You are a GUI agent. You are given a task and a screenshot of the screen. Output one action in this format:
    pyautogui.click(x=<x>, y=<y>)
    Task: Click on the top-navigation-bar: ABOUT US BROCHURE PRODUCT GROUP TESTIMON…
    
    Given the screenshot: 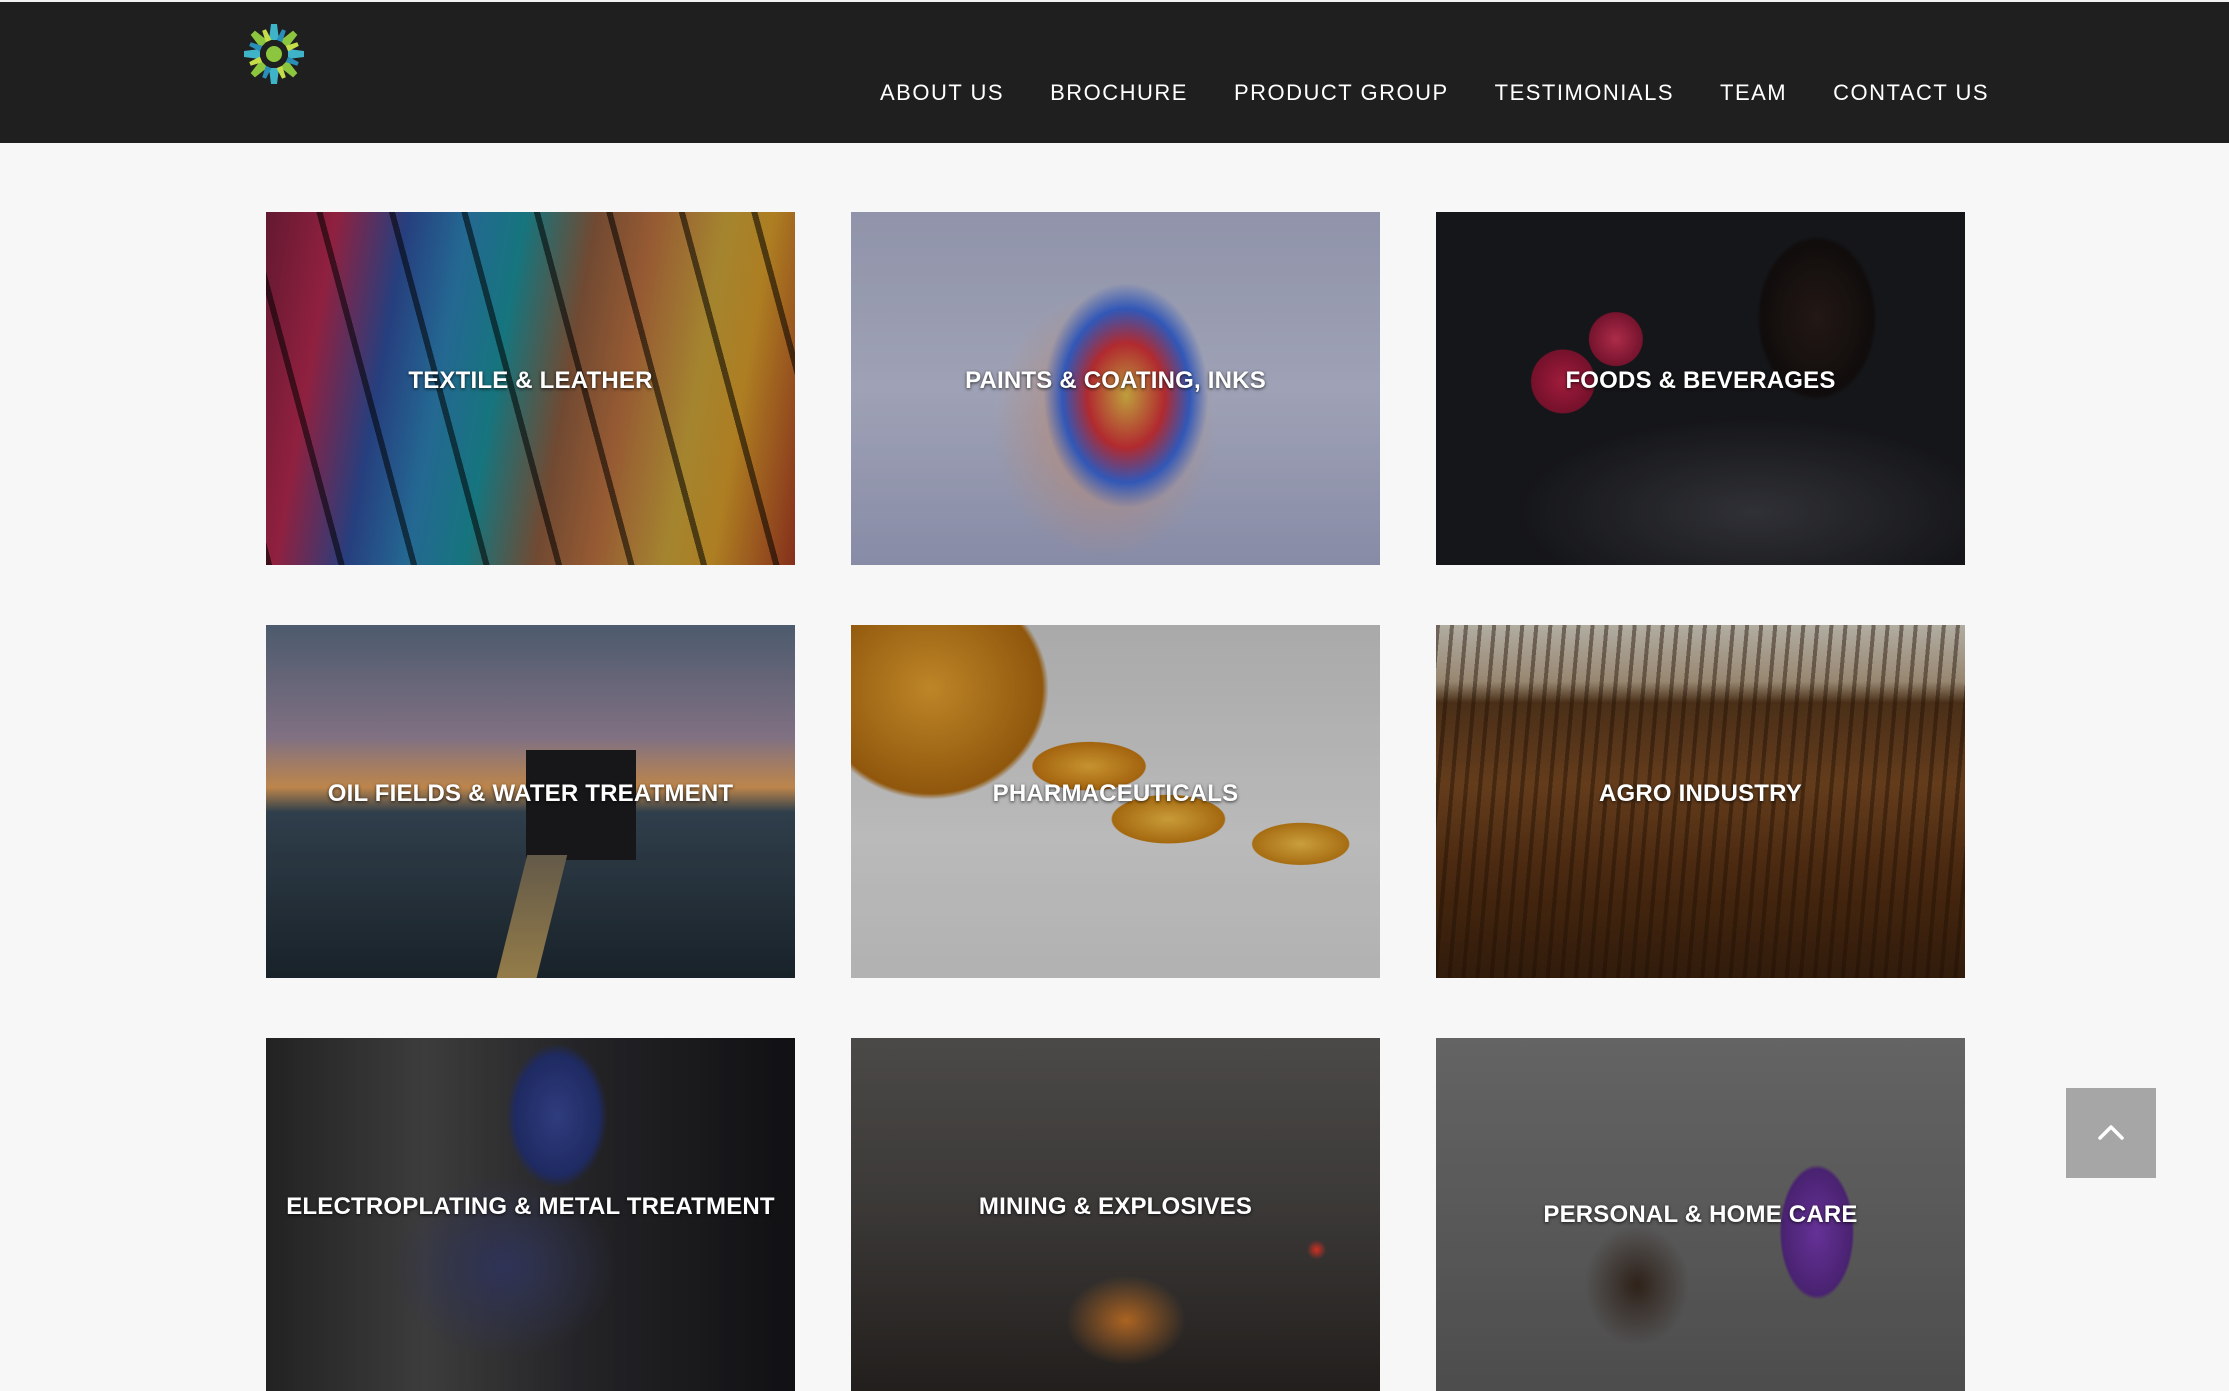 What is the action you would take?
    pyautogui.click(x=1114, y=71)
    